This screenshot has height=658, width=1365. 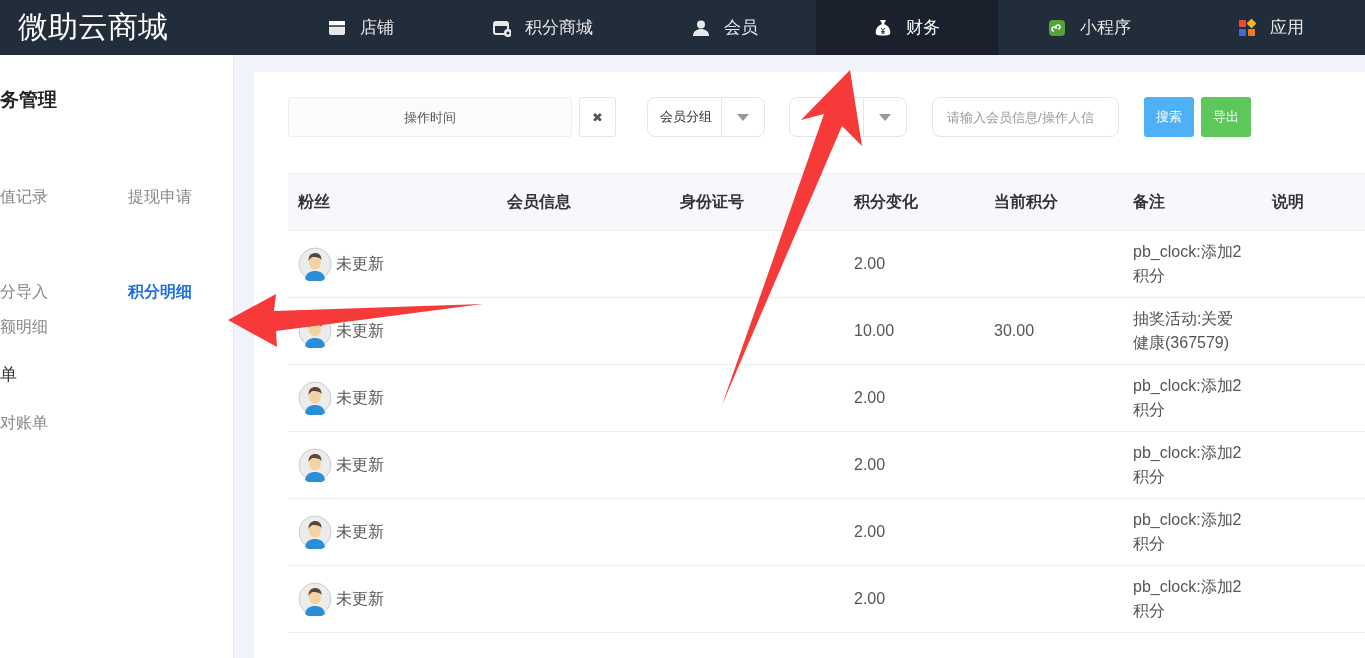 I want to click on table-cell-text: 抽奖活动:关爱健康(367579), so click(x=1183, y=331).